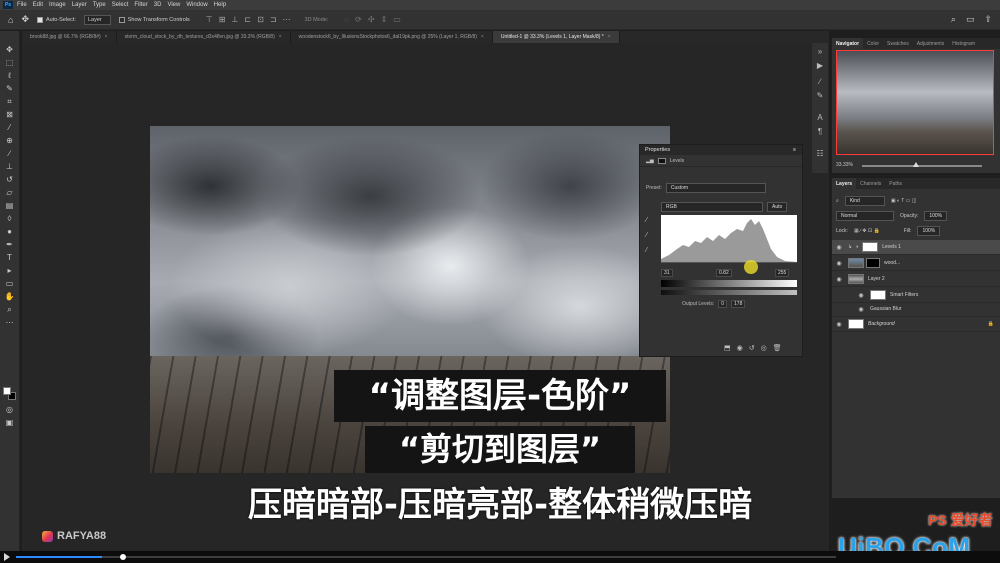  Describe the element at coordinates (9, 114) in the screenshot. I see `frame-tool-icon: ⊠` at that location.